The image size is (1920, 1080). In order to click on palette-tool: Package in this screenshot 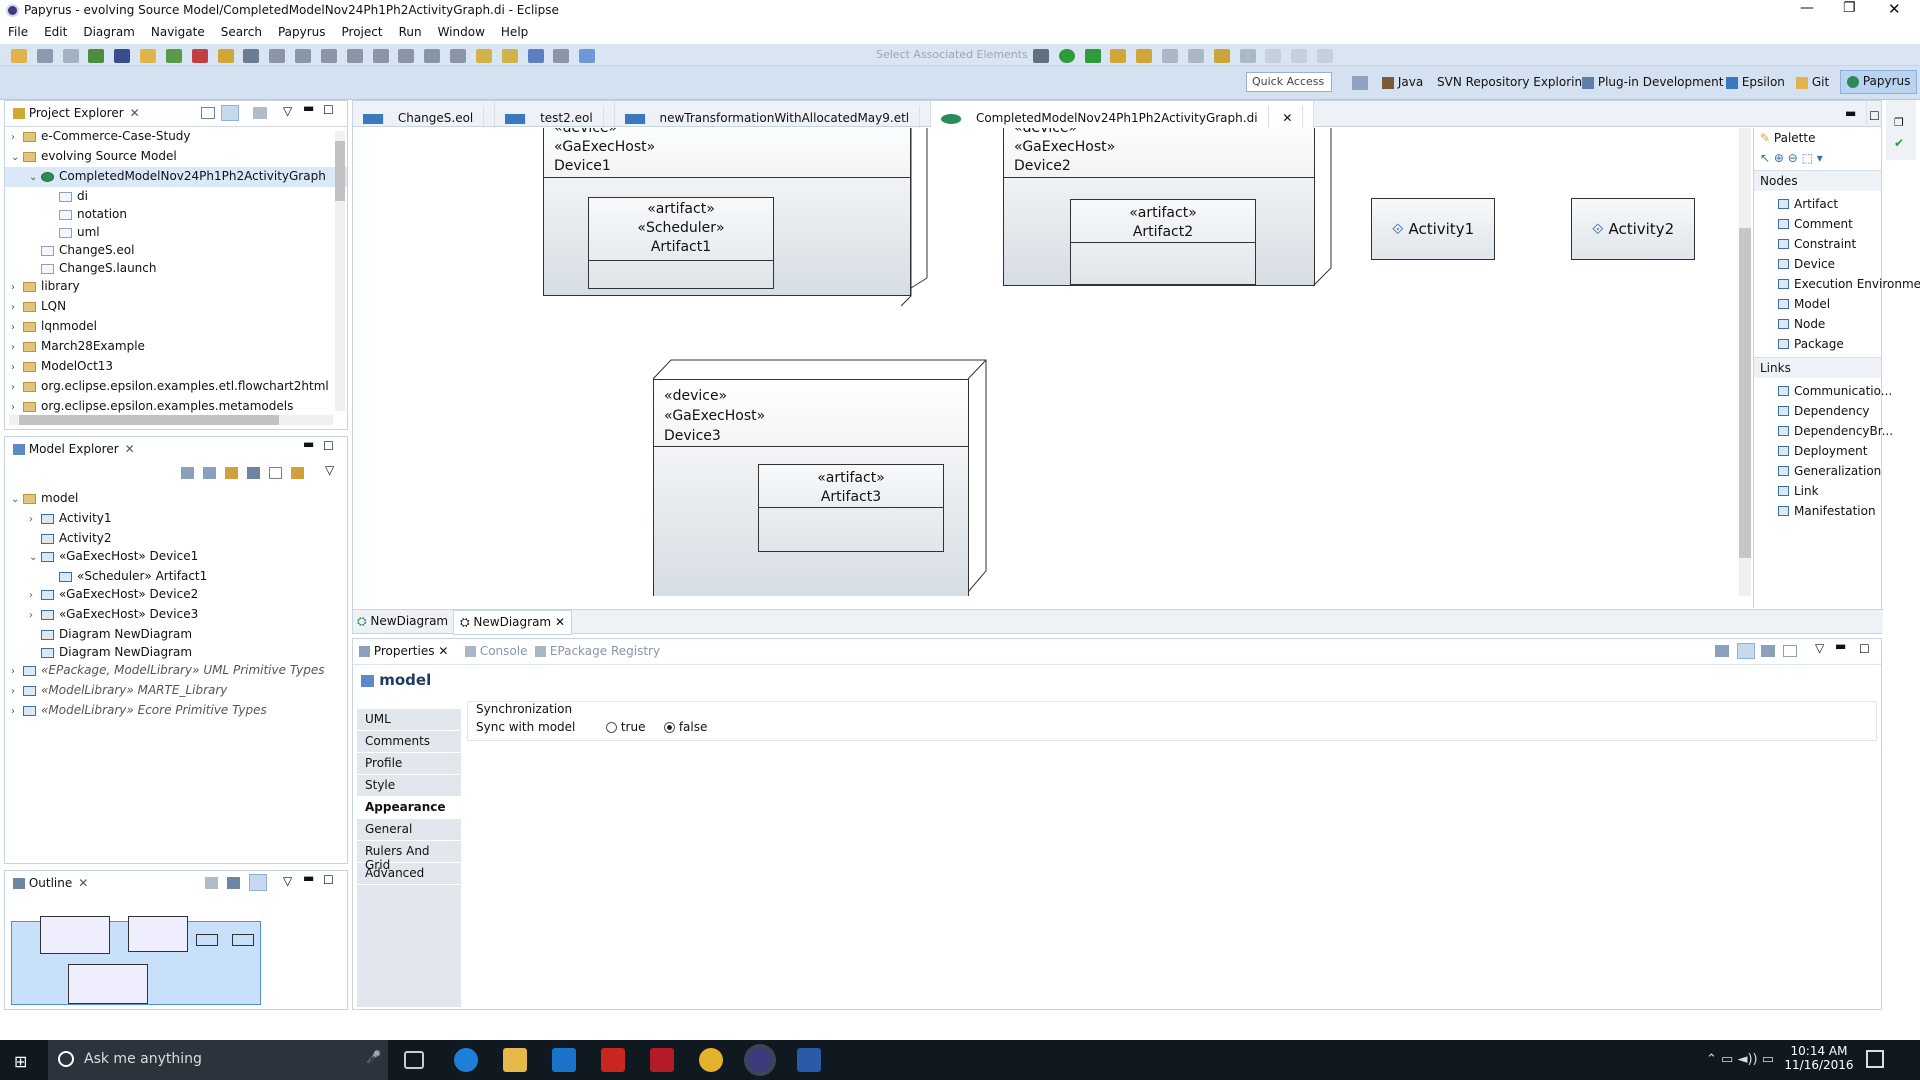, I will do `click(1827, 344)`.